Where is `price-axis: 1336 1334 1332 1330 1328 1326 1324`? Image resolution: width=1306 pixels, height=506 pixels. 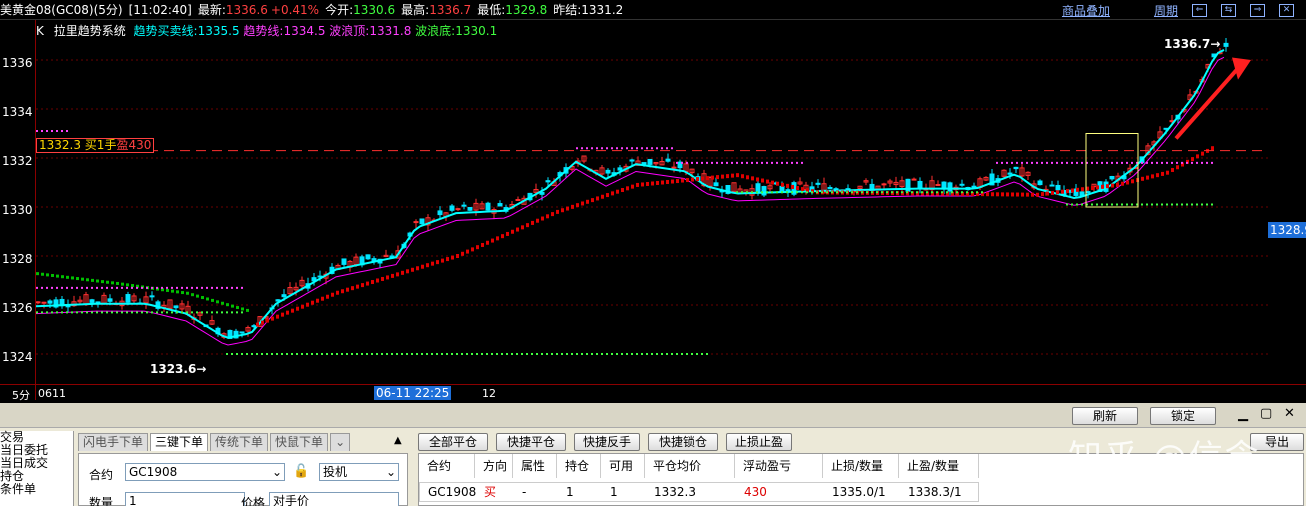
price-axis: 1336 1334 1332 1330 1328 1326 1324 is located at coordinates (18, 210).